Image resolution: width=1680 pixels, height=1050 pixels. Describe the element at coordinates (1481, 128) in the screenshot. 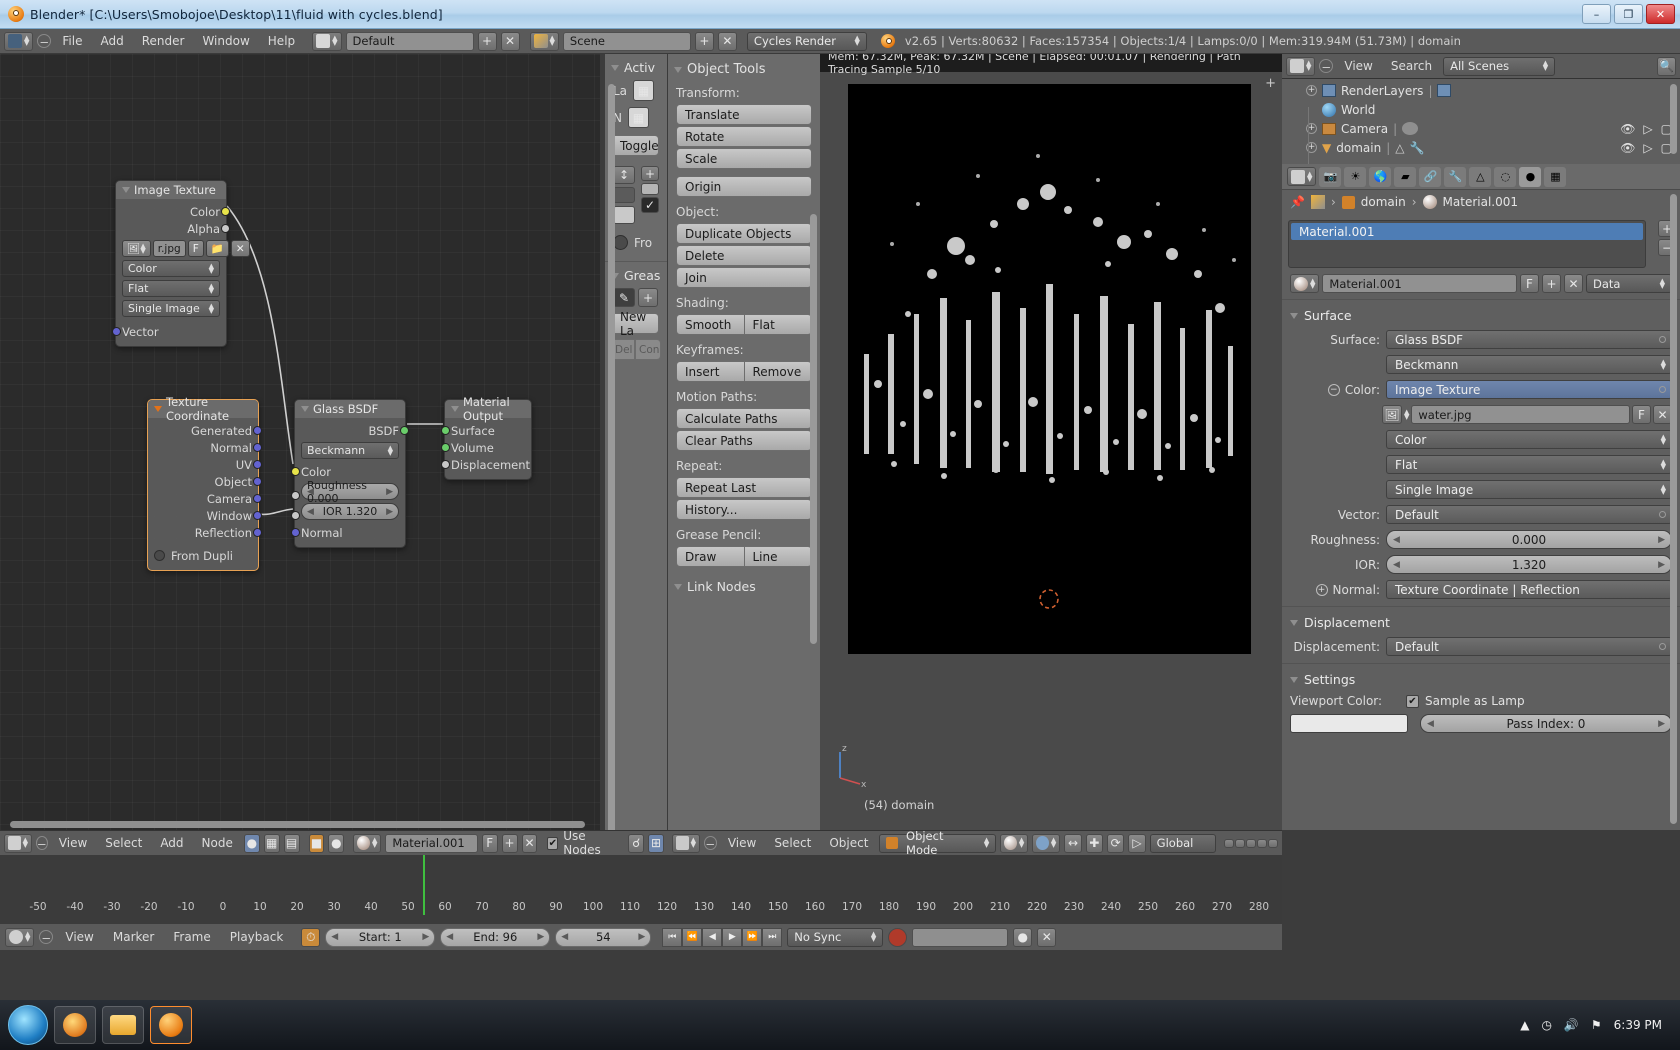

I see `outliner-item-camera: + Camera | 👁 ▷ ▢` at that location.